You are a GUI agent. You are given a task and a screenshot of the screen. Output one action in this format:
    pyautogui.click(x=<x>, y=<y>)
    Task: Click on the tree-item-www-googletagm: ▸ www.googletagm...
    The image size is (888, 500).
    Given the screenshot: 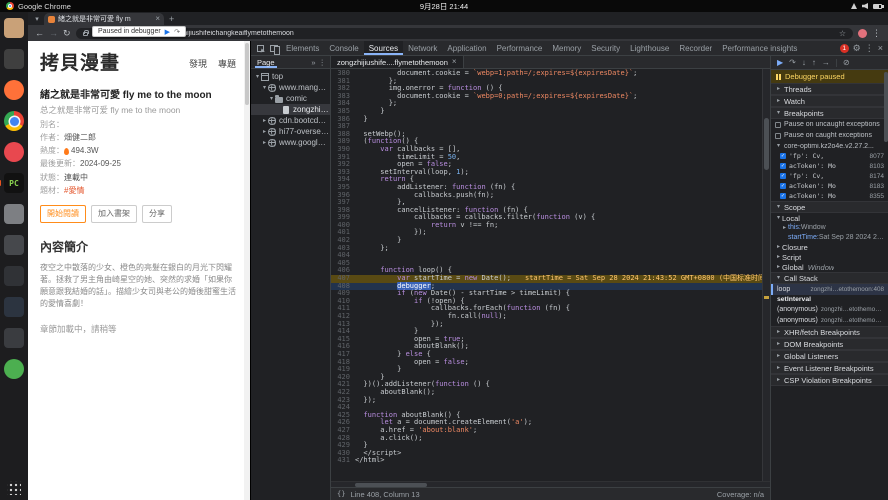 What is the action you would take?
    pyautogui.click(x=290, y=142)
    